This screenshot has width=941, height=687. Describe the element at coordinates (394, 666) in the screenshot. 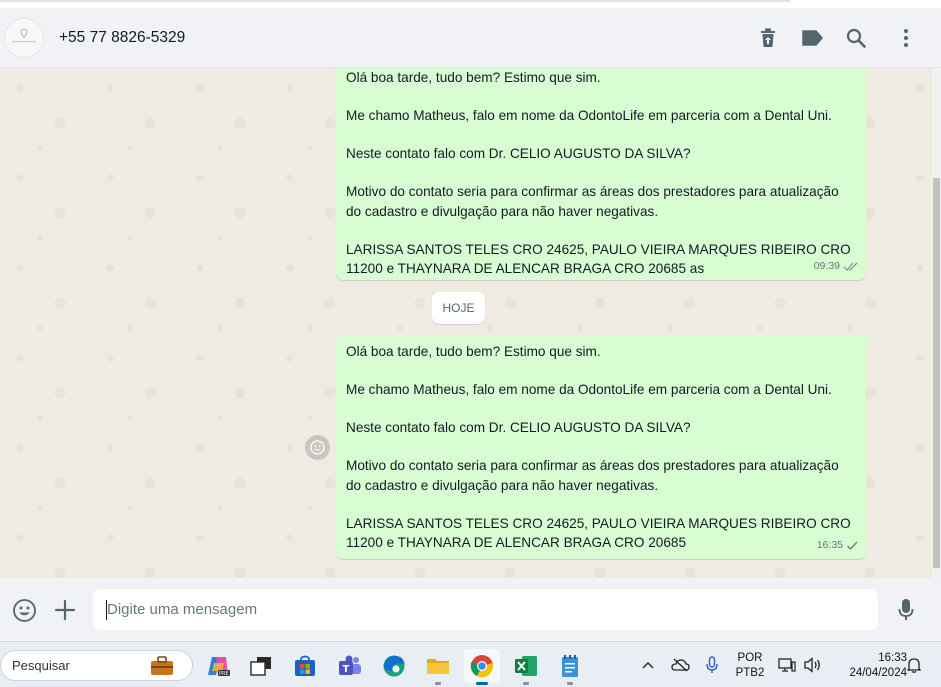

I see `edge-icon` at that location.